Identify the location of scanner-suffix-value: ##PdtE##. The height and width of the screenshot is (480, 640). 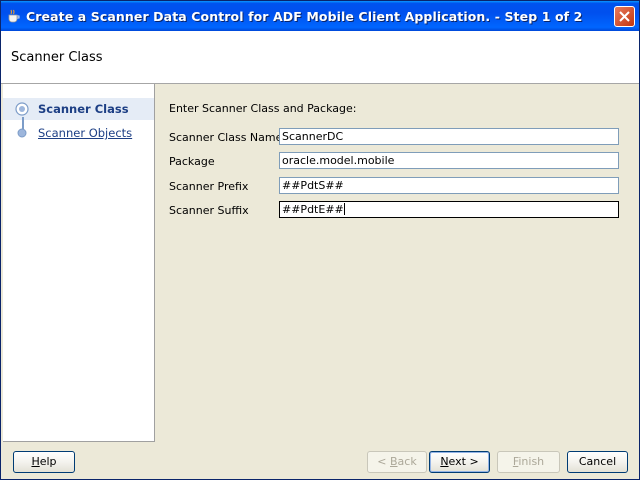
(313, 209).